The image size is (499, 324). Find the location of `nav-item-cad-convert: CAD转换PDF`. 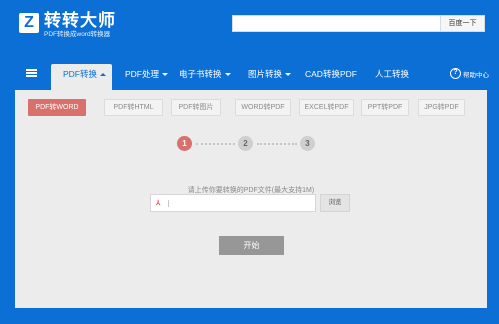

nav-item-cad-convert: CAD转换PDF is located at coordinates (331, 77).